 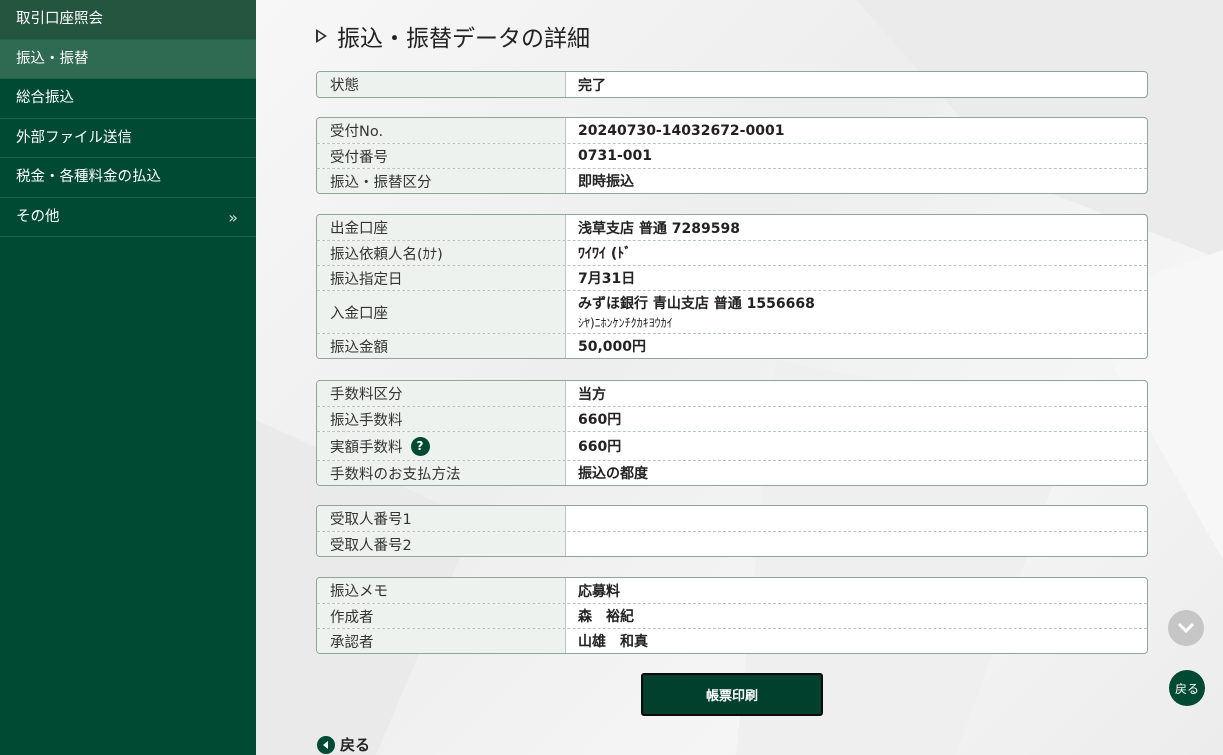 I want to click on row-label: 実額手数料 ?, so click(x=441, y=446).